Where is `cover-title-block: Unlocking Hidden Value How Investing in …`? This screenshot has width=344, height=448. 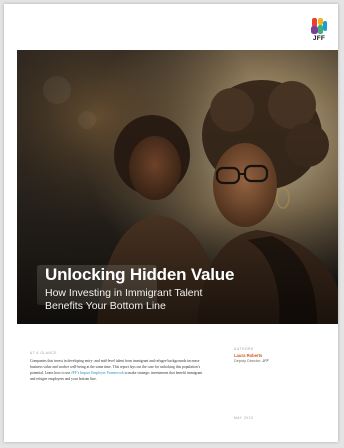 cover-title-block: Unlocking Hidden Value How Investing in … is located at coordinates (180, 288).